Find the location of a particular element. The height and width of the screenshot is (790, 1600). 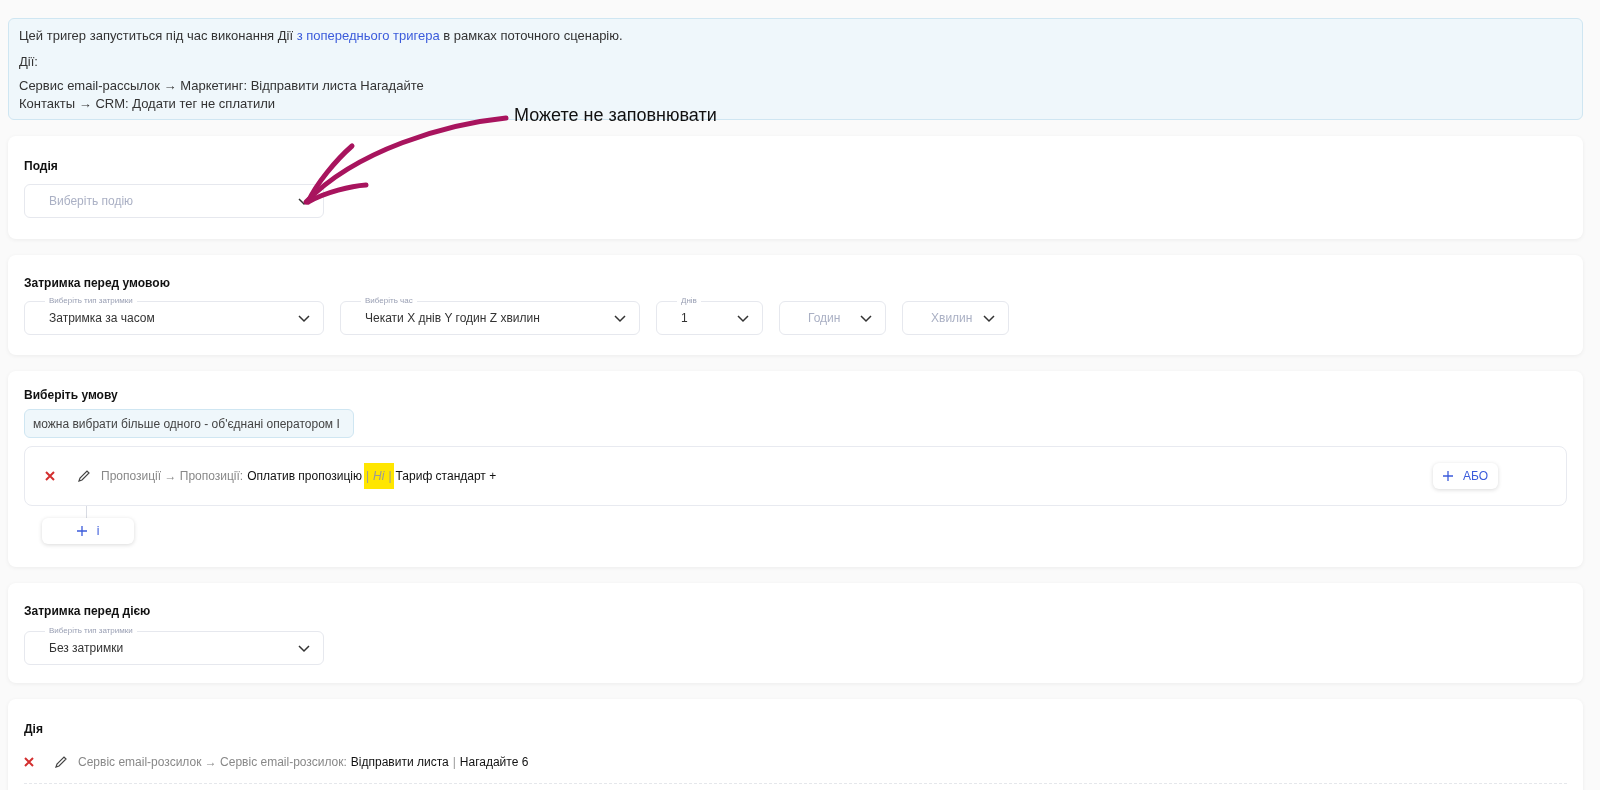

select-placeholder: Хвилин is located at coordinates (951, 318).